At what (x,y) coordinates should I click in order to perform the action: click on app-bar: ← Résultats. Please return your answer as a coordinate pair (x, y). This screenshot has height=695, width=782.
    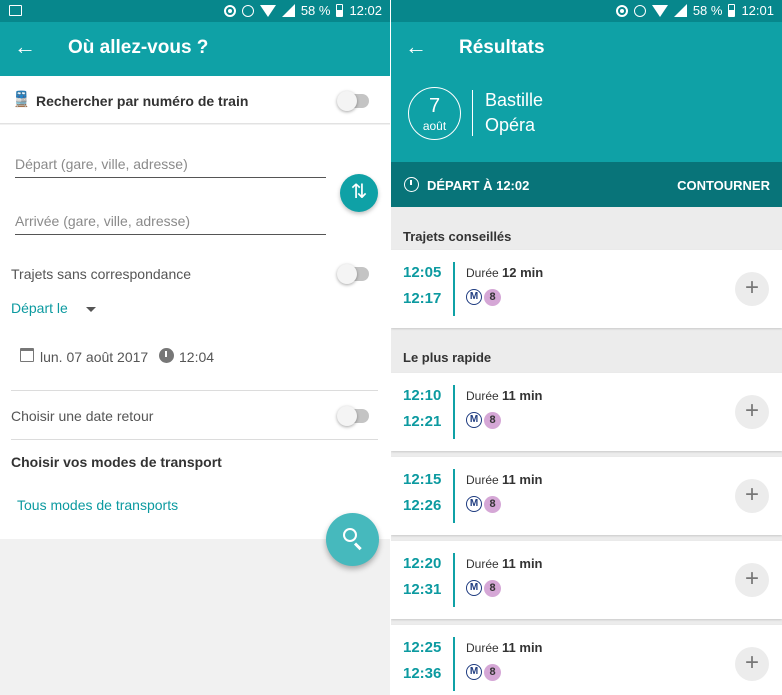
    Looking at the image, I should click on (586, 49).